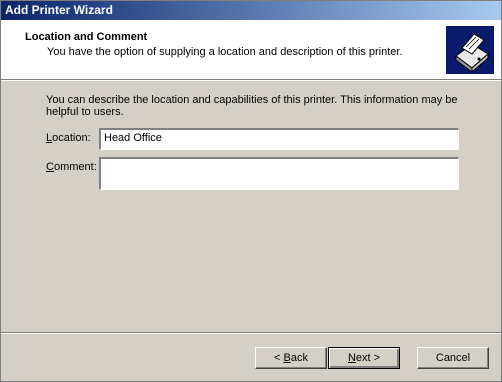  Describe the element at coordinates (251, 80) in the screenshot. I see `header-divider` at that location.